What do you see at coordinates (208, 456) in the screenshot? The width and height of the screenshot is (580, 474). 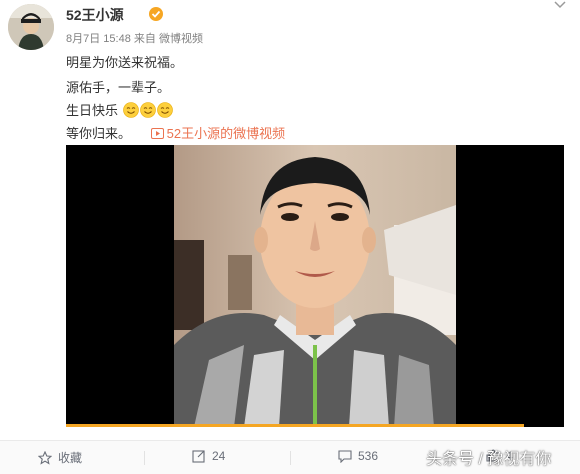 I see `repost-button: 24` at bounding box center [208, 456].